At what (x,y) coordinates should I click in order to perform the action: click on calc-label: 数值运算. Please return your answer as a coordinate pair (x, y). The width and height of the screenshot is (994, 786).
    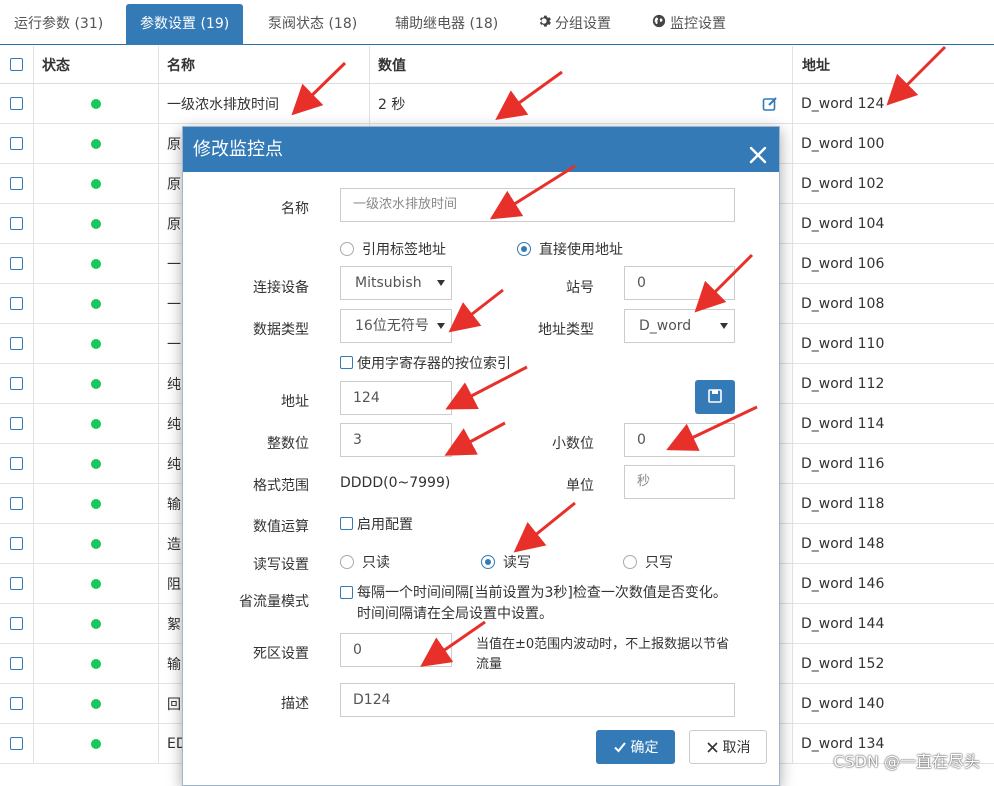
    Looking at the image, I should click on (281, 527).